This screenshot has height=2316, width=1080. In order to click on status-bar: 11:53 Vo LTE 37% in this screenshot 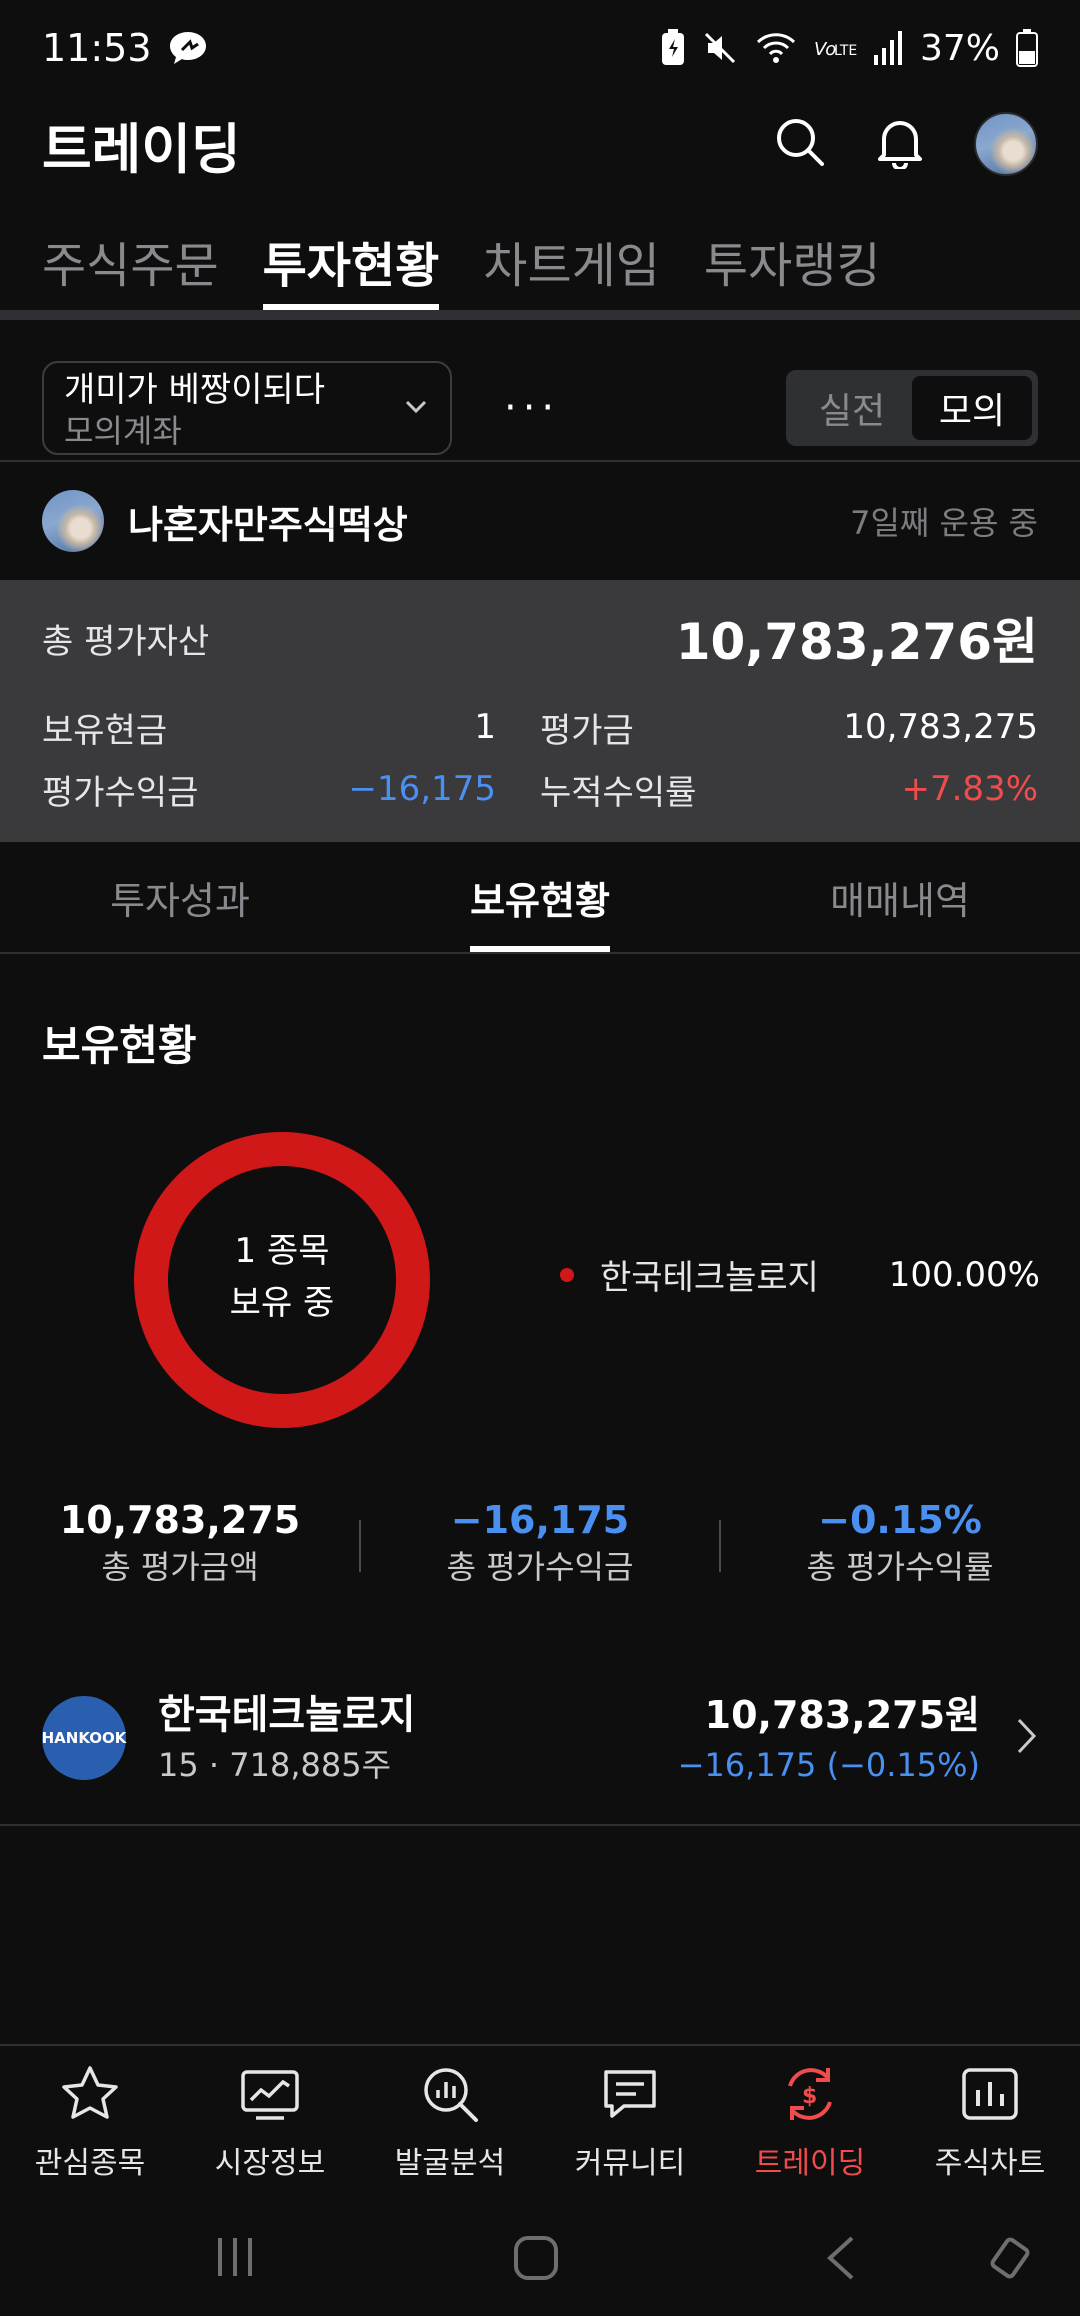, I will do `click(540, 48)`.